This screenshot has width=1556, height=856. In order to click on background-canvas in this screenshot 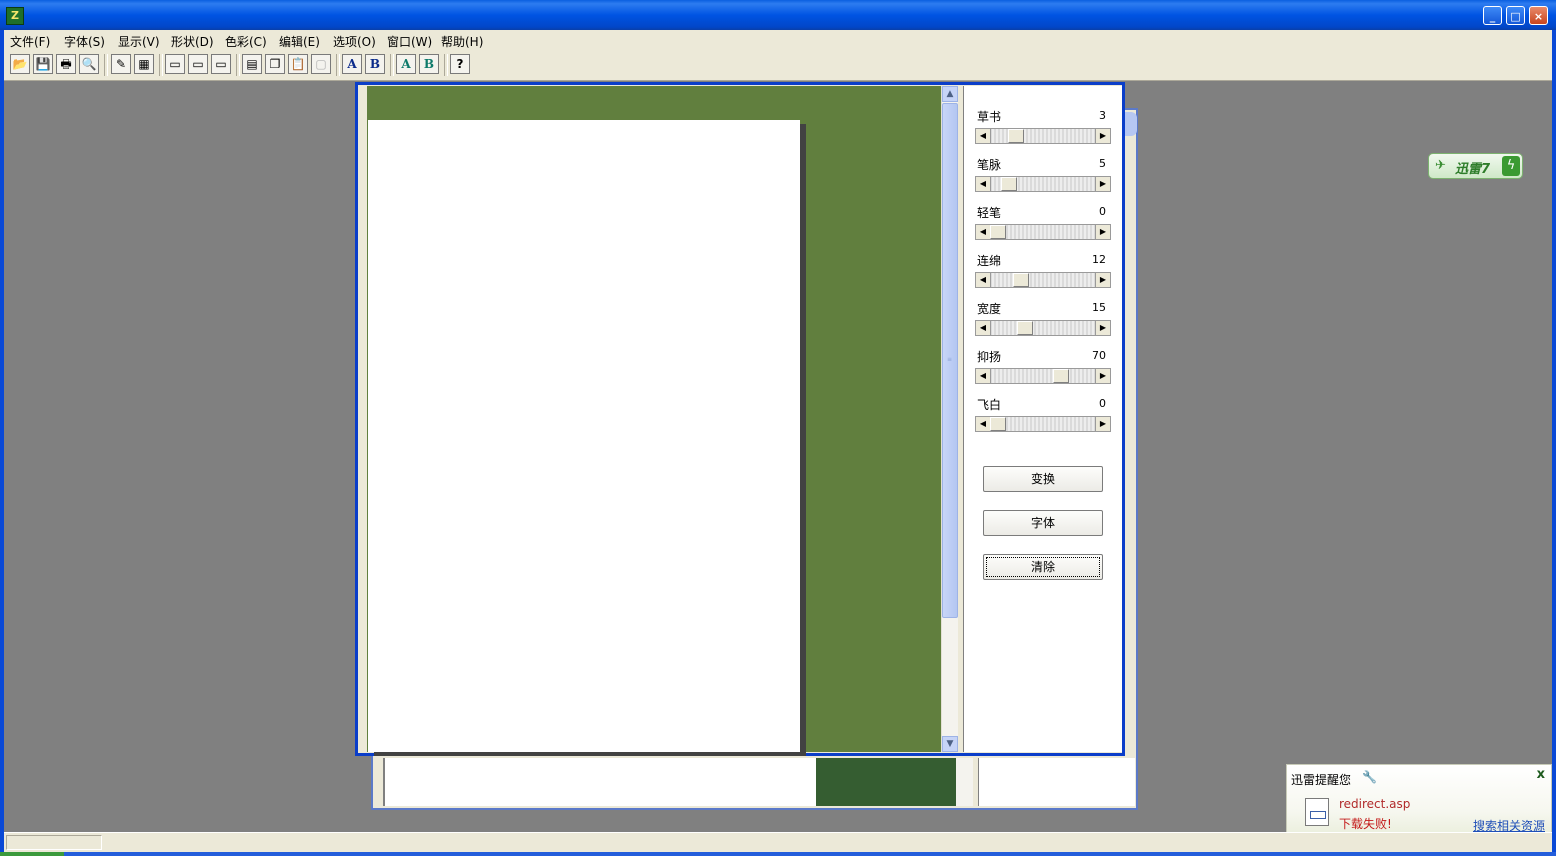, I will do `click(886, 782)`.